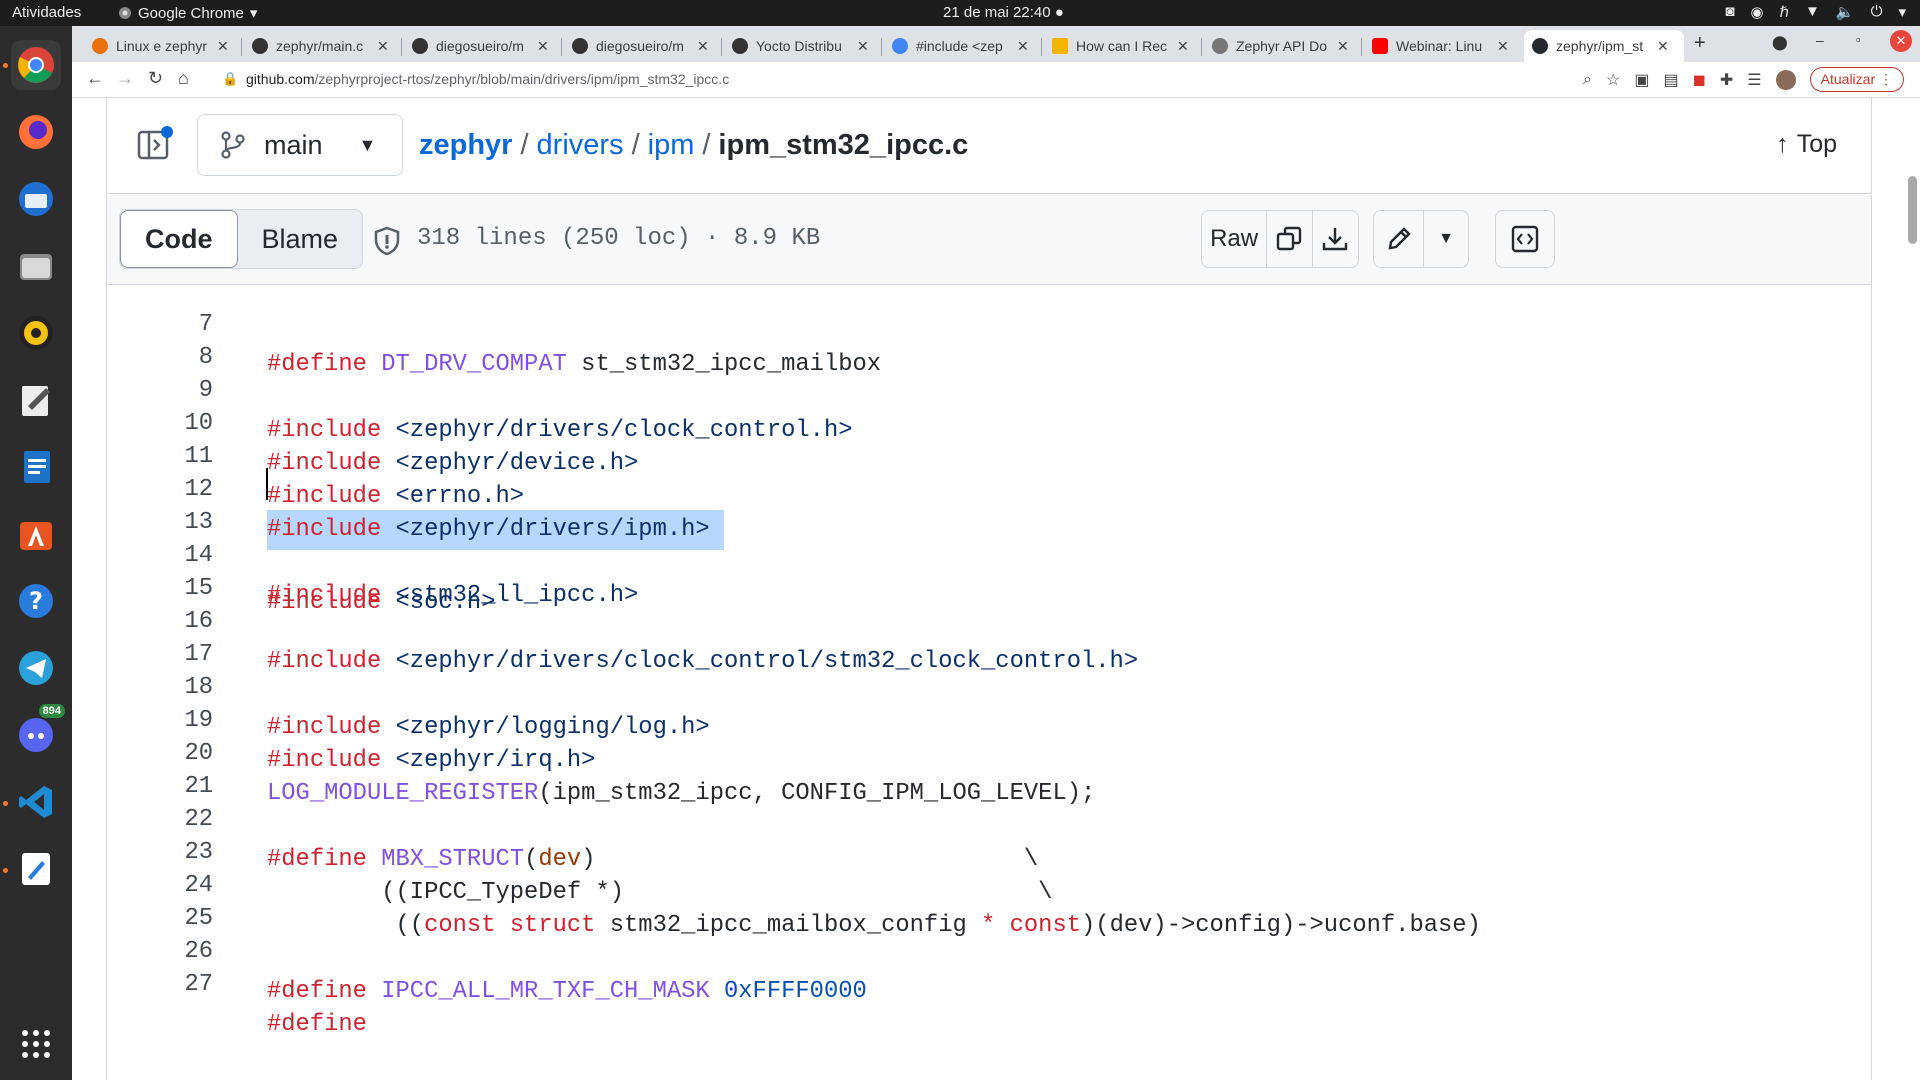 The image size is (1920, 1080). Describe the element at coordinates (322, 46) in the screenshot. I see `browser-tab: zephyr/main.c ✕` at that location.